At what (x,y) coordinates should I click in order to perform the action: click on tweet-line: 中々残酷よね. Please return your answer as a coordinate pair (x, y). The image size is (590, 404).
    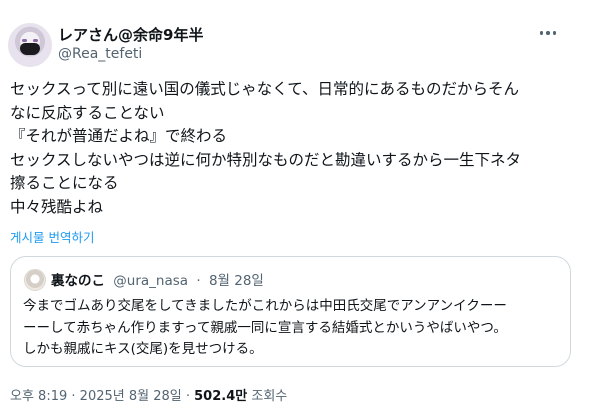
    Looking at the image, I should click on (57, 206).